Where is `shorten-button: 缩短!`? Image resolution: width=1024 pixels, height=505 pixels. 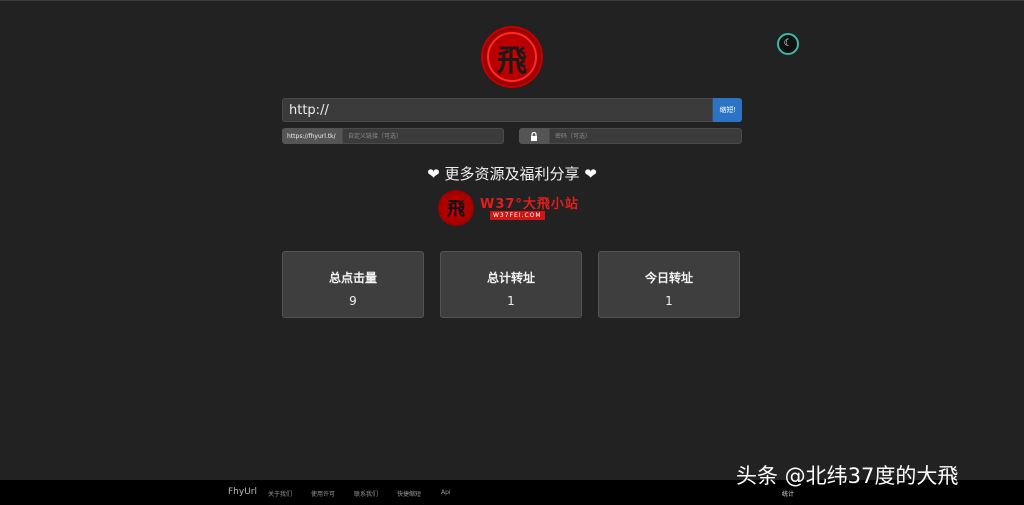 shorten-button: 缩短! is located at coordinates (727, 110).